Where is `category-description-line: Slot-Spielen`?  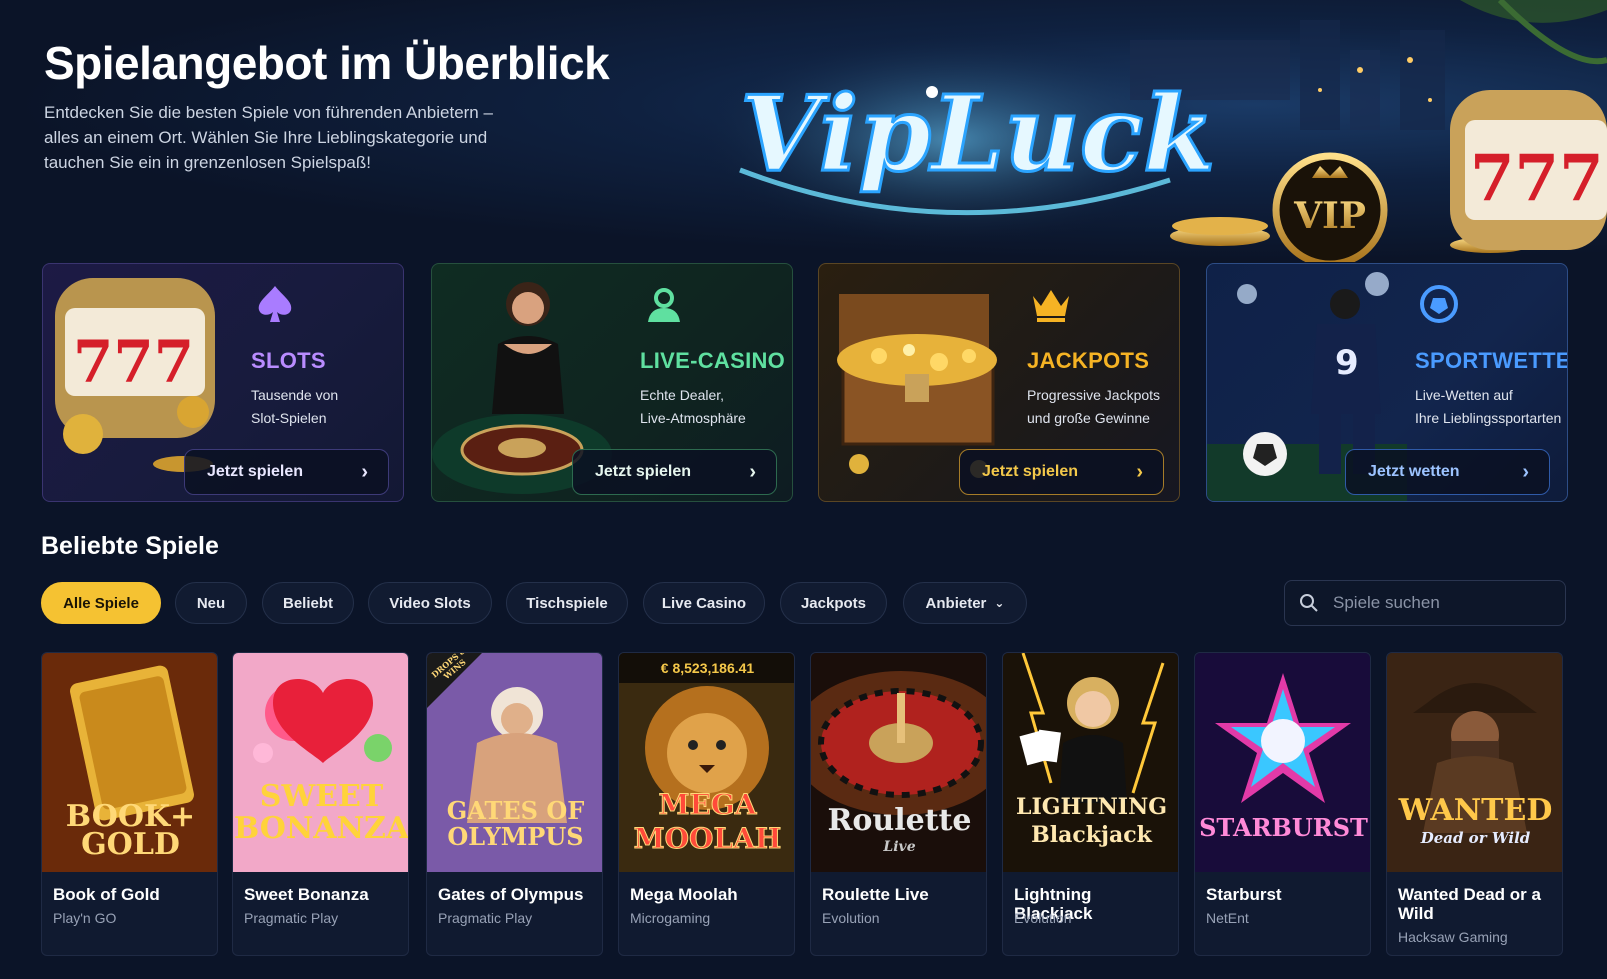 category-description-line: Slot-Spielen is located at coordinates (289, 418).